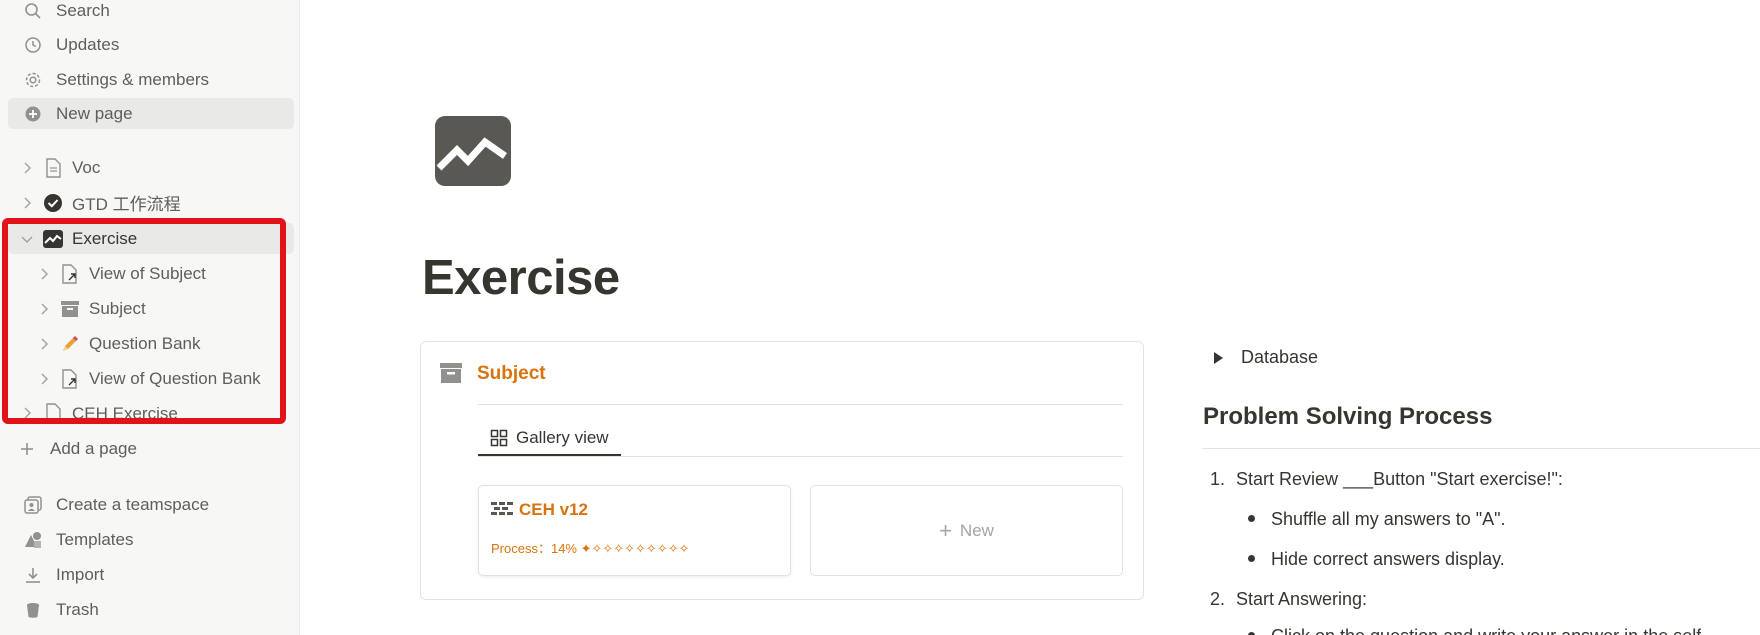 The image size is (1760, 635). Describe the element at coordinates (553, 509) in the screenshot. I see `gallery-card-title: CEH v12` at that location.